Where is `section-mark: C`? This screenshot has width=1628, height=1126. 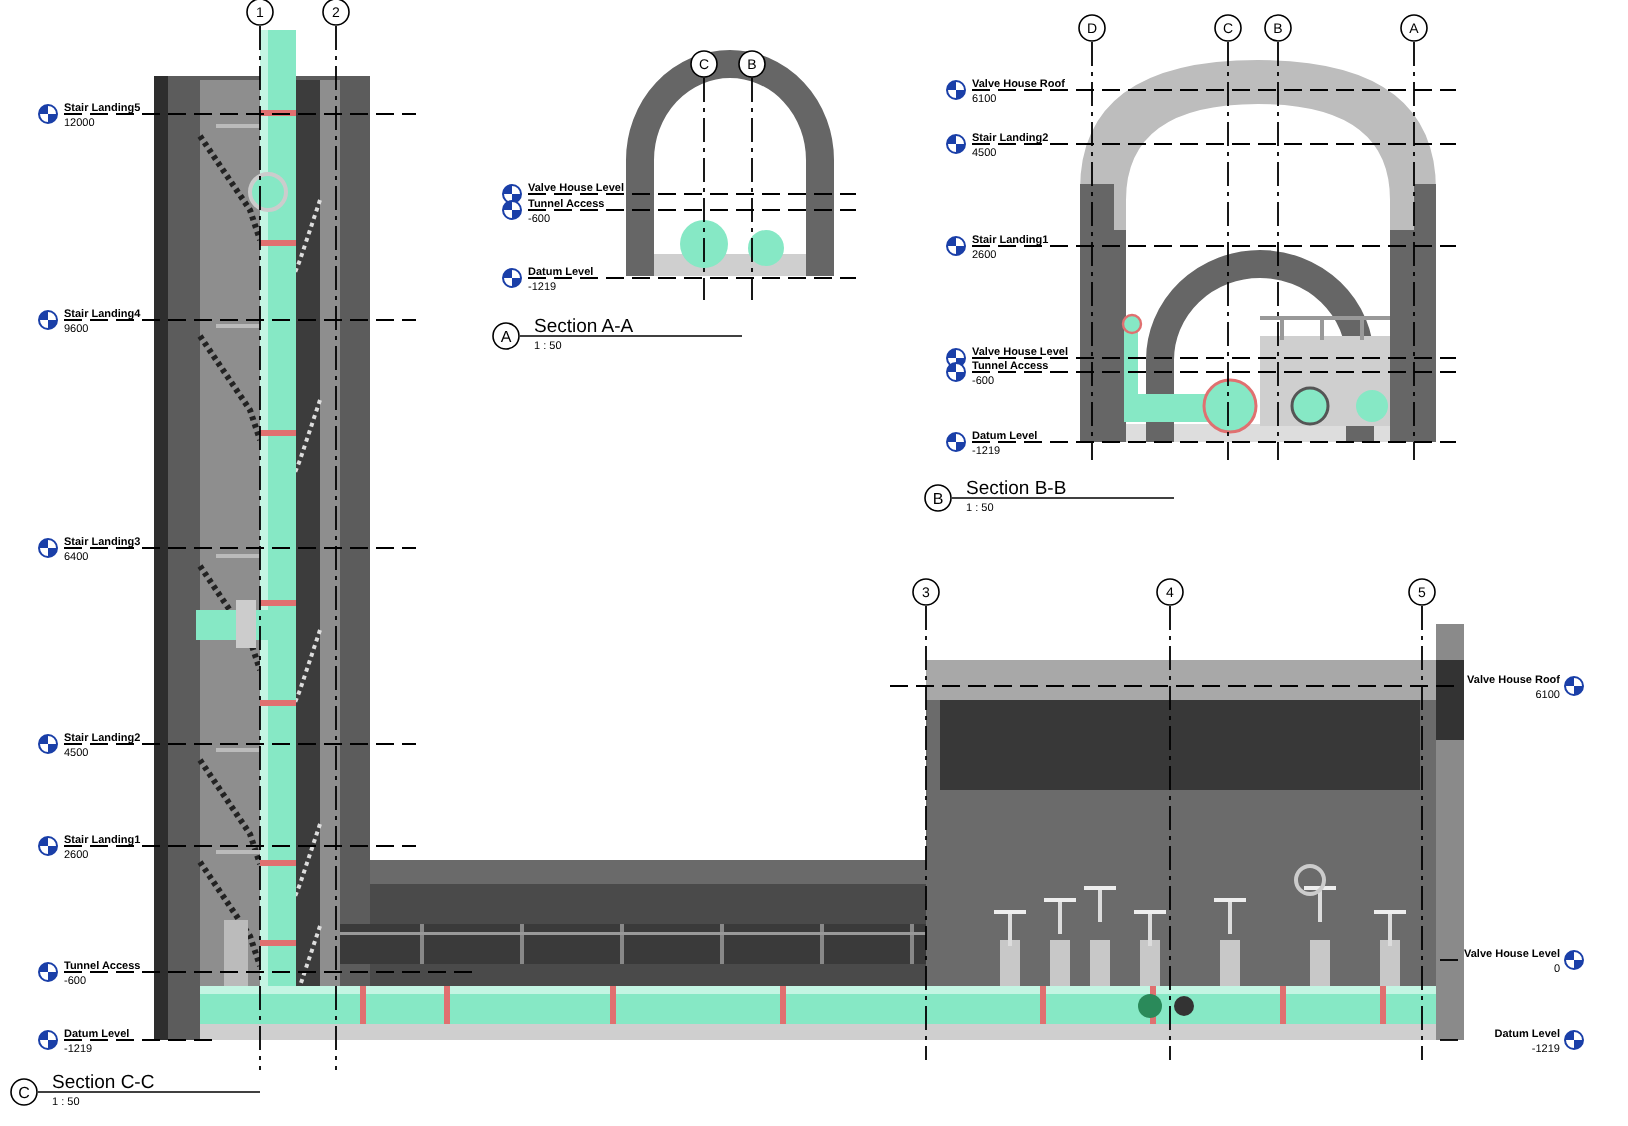 section-mark: C is located at coordinates (24, 1092).